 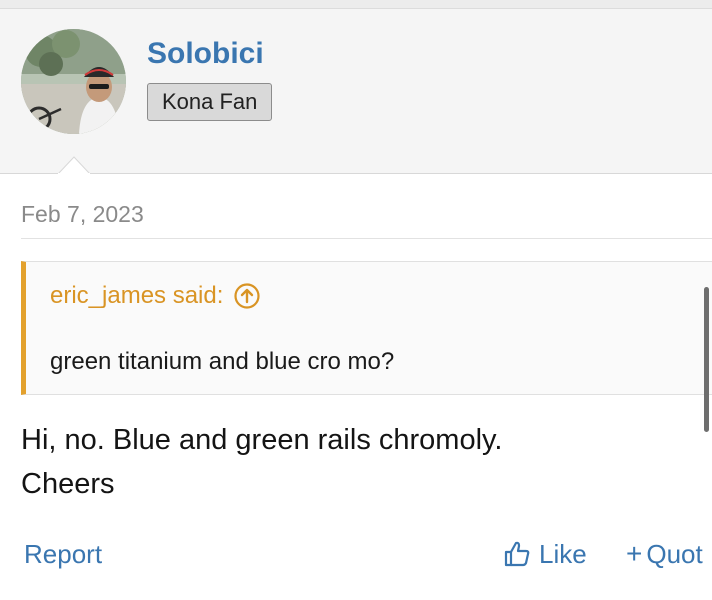 What do you see at coordinates (68, 484) in the screenshot?
I see `message-line: Cheers` at bounding box center [68, 484].